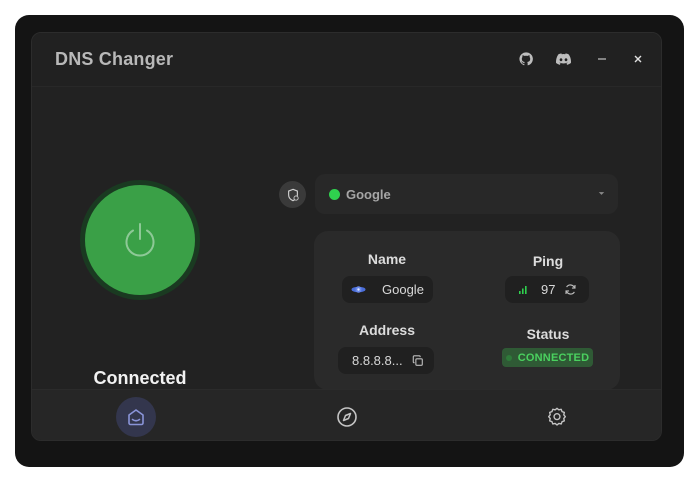 This screenshot has width=699, height=482. What do you see at coordinates (563, 59) in the screenshot?
I see `discord-icon` at bounding box center [563, 59].